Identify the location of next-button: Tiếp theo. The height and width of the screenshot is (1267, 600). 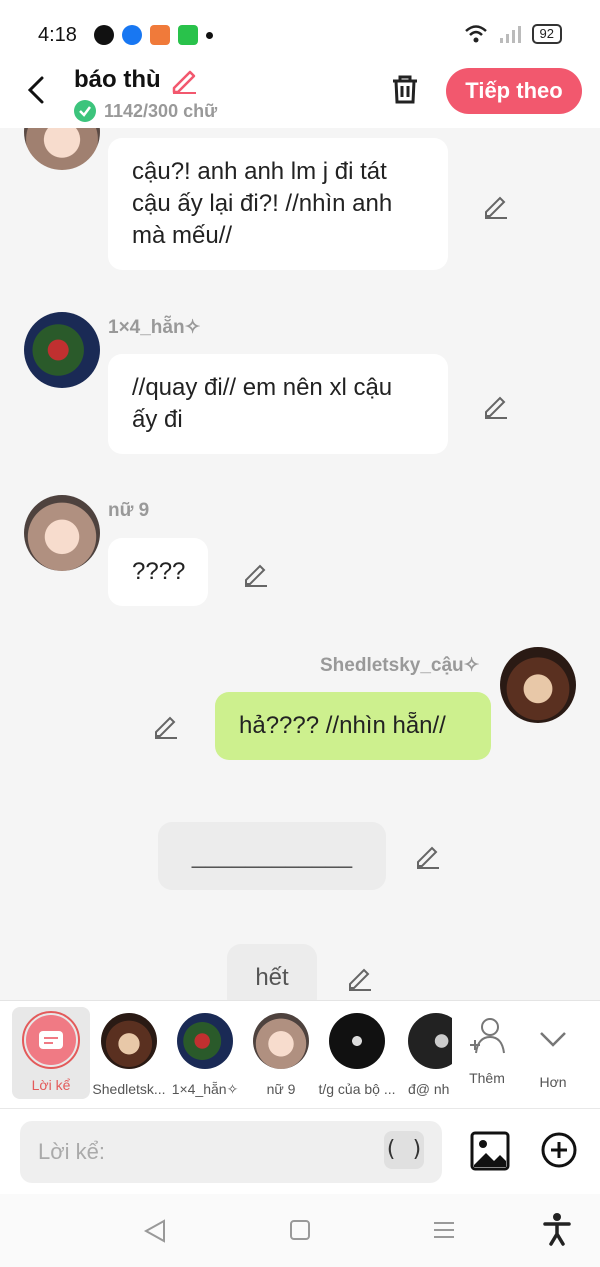
(514, 91).